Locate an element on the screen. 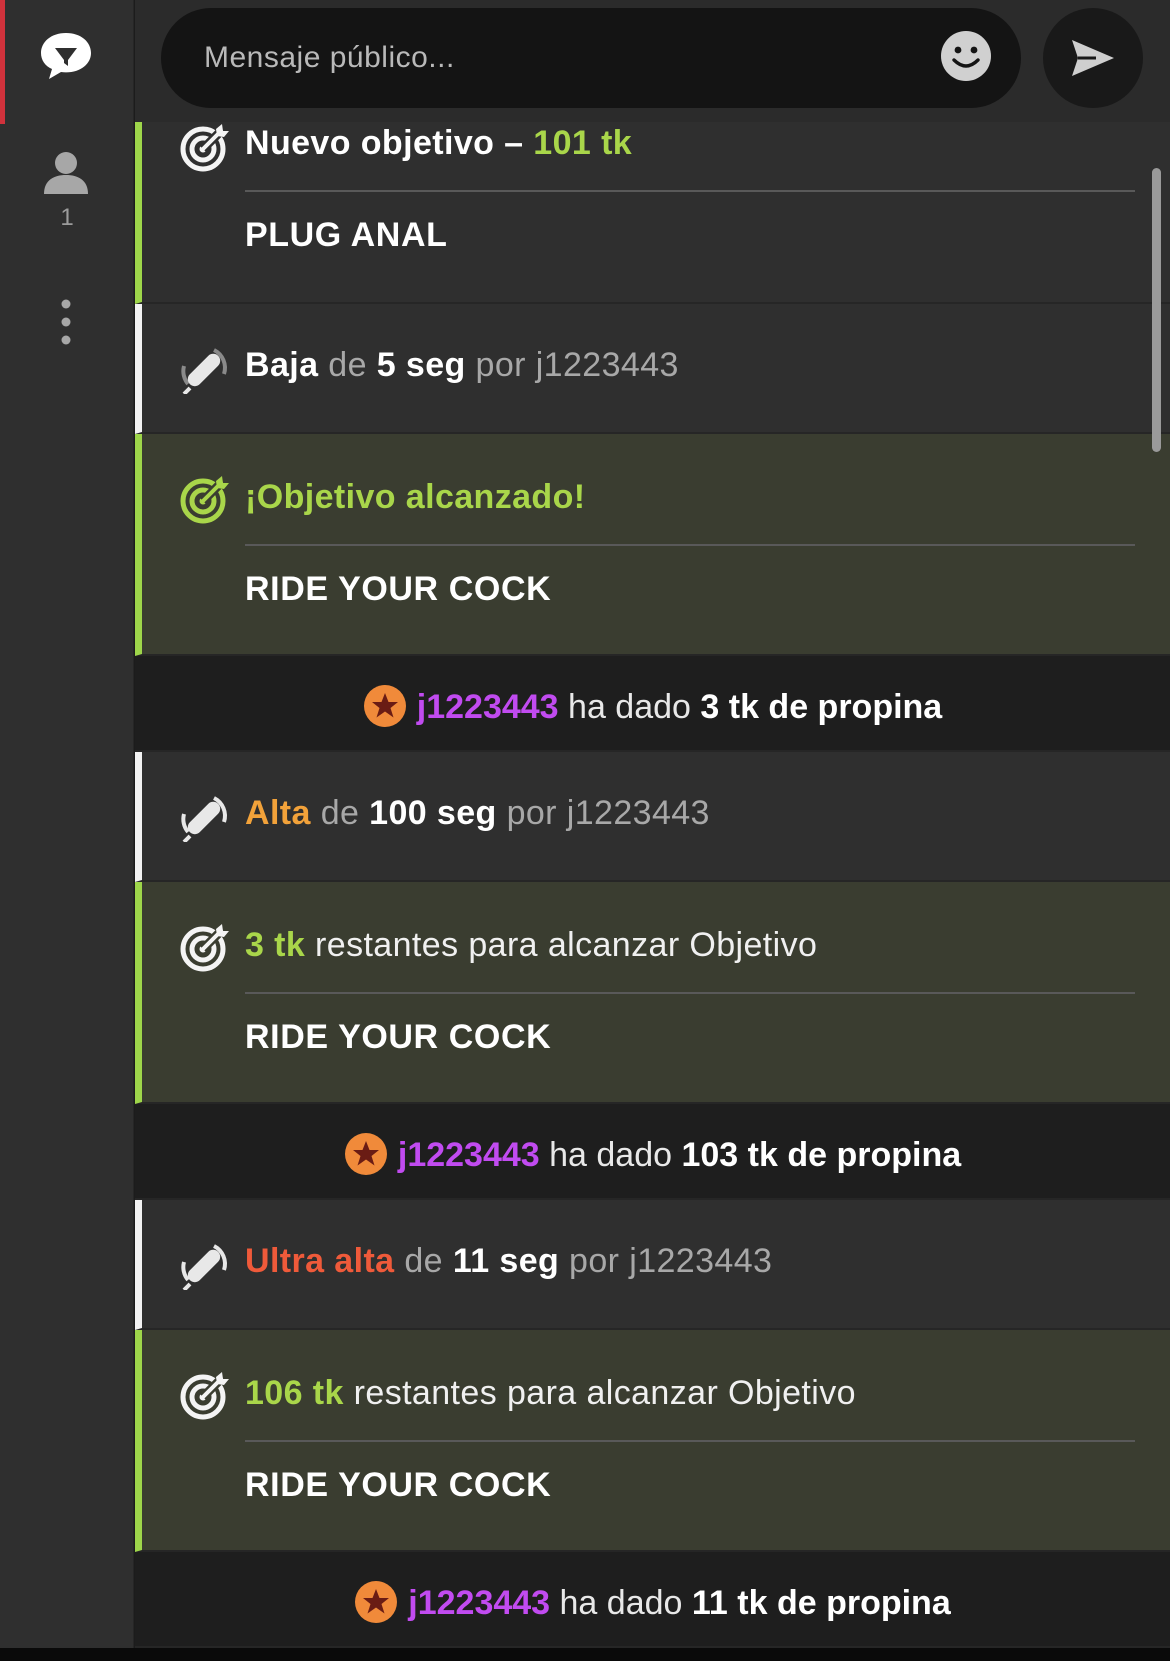 The image size is (1170, 1661). vibration-message: Alta de 100 seg por j1223443 is located at coordinates (652, 817).